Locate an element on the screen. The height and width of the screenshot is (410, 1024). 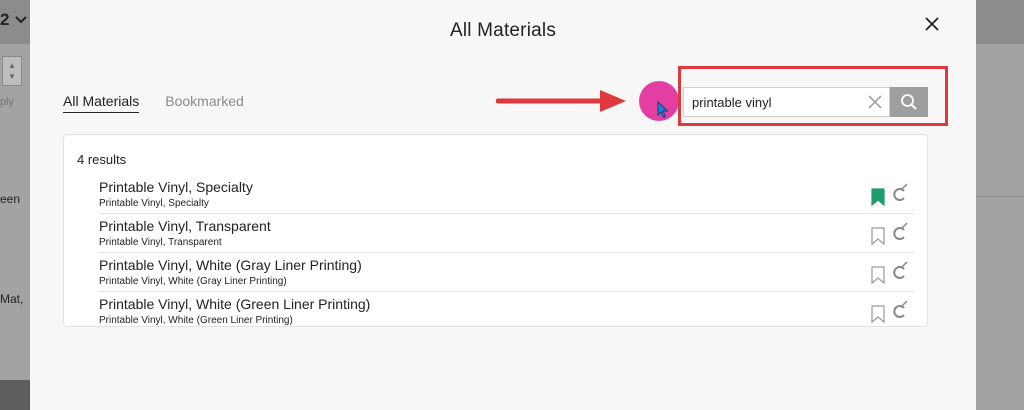
clear-icon is located at coordinates (875, 102).